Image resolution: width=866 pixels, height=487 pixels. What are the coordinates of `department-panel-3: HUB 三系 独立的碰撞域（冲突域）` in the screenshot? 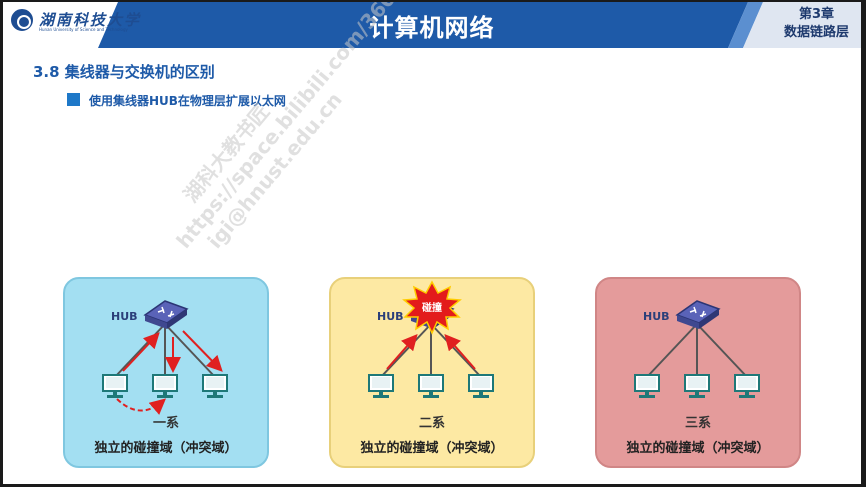 It's located at (698, 372).